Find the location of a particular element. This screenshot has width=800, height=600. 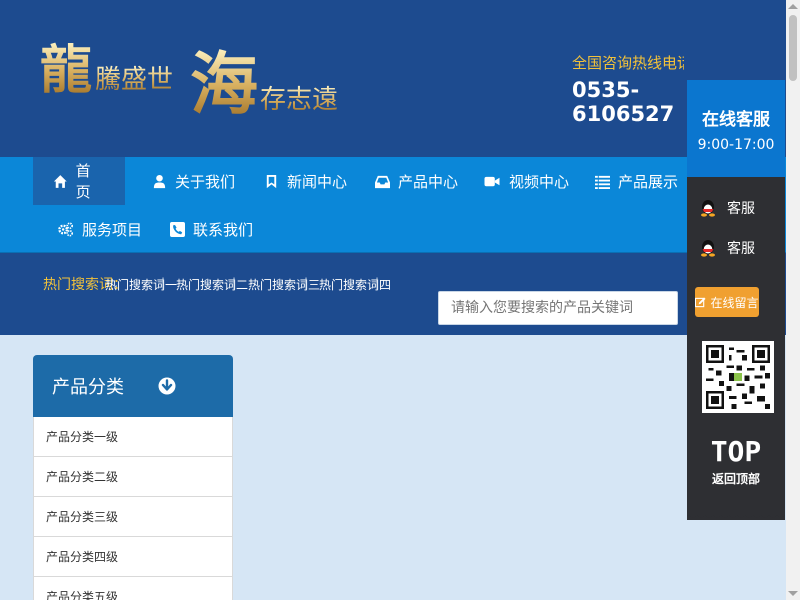

page-scrollbar is located at coordinates (793, 300).